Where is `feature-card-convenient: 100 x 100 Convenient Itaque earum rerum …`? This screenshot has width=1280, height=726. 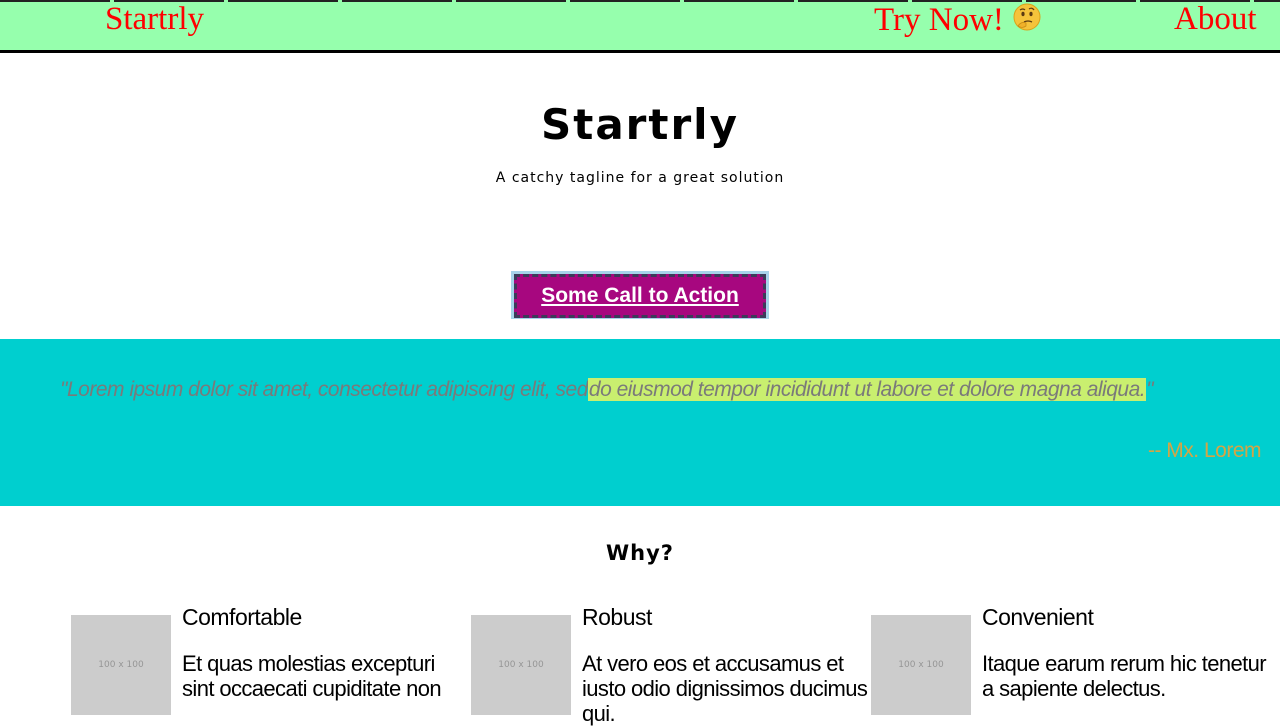 feature-card-convenient: 100 x 100 Convenient Itaque earum rerum … is located at coordinates (1071, 659).